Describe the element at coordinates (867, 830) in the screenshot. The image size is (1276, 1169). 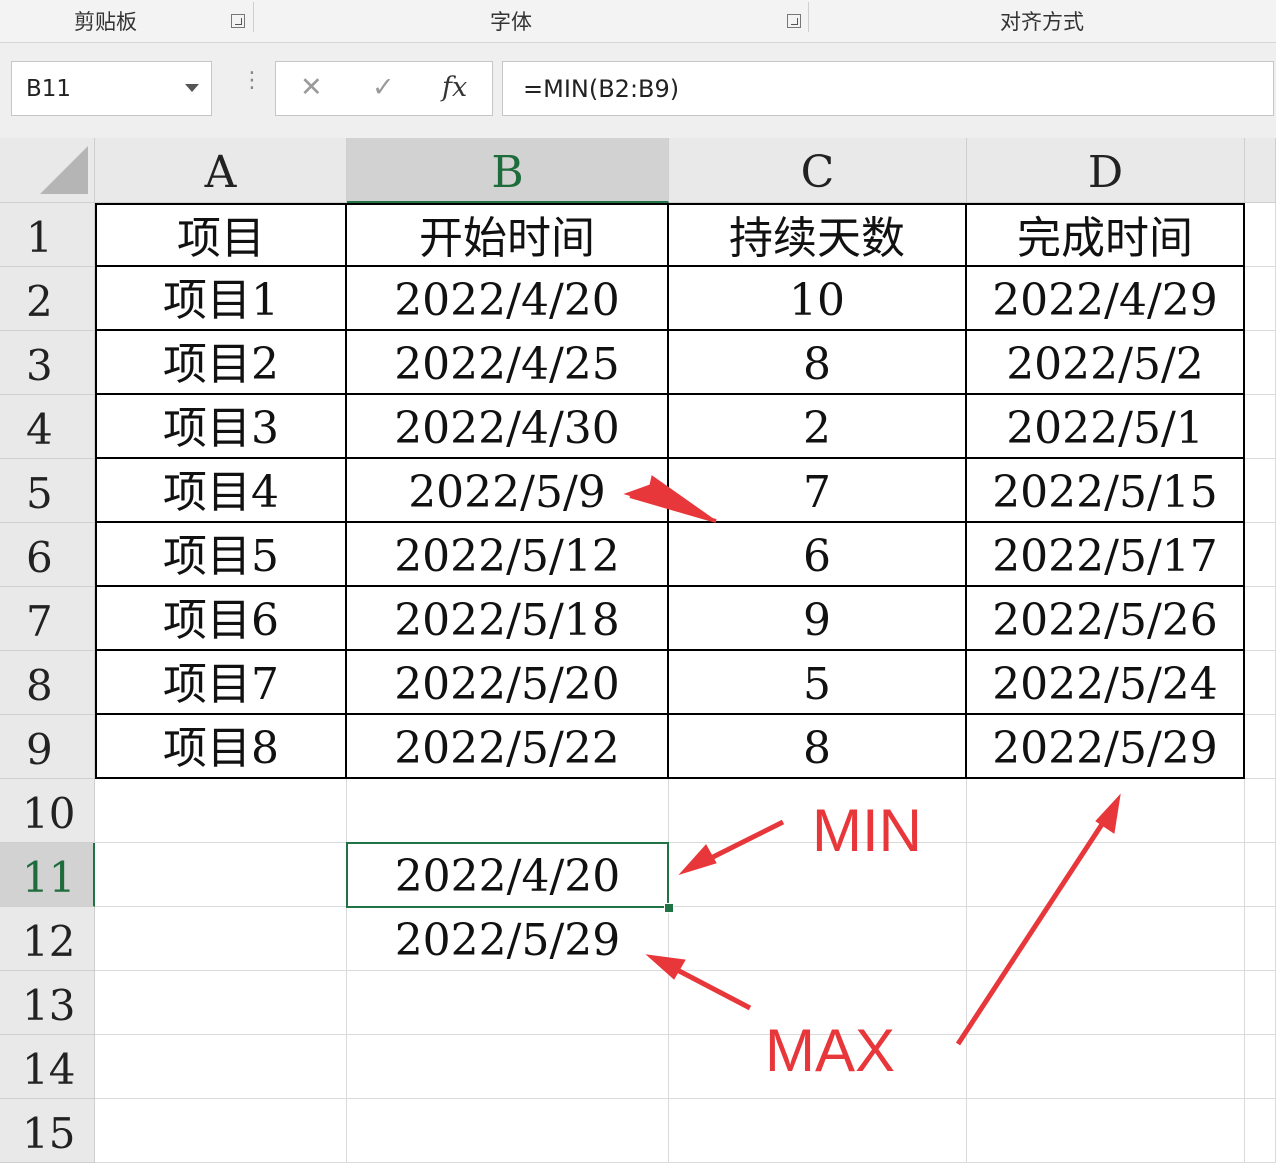
I see `min-annotation-label: MIN` at that location.